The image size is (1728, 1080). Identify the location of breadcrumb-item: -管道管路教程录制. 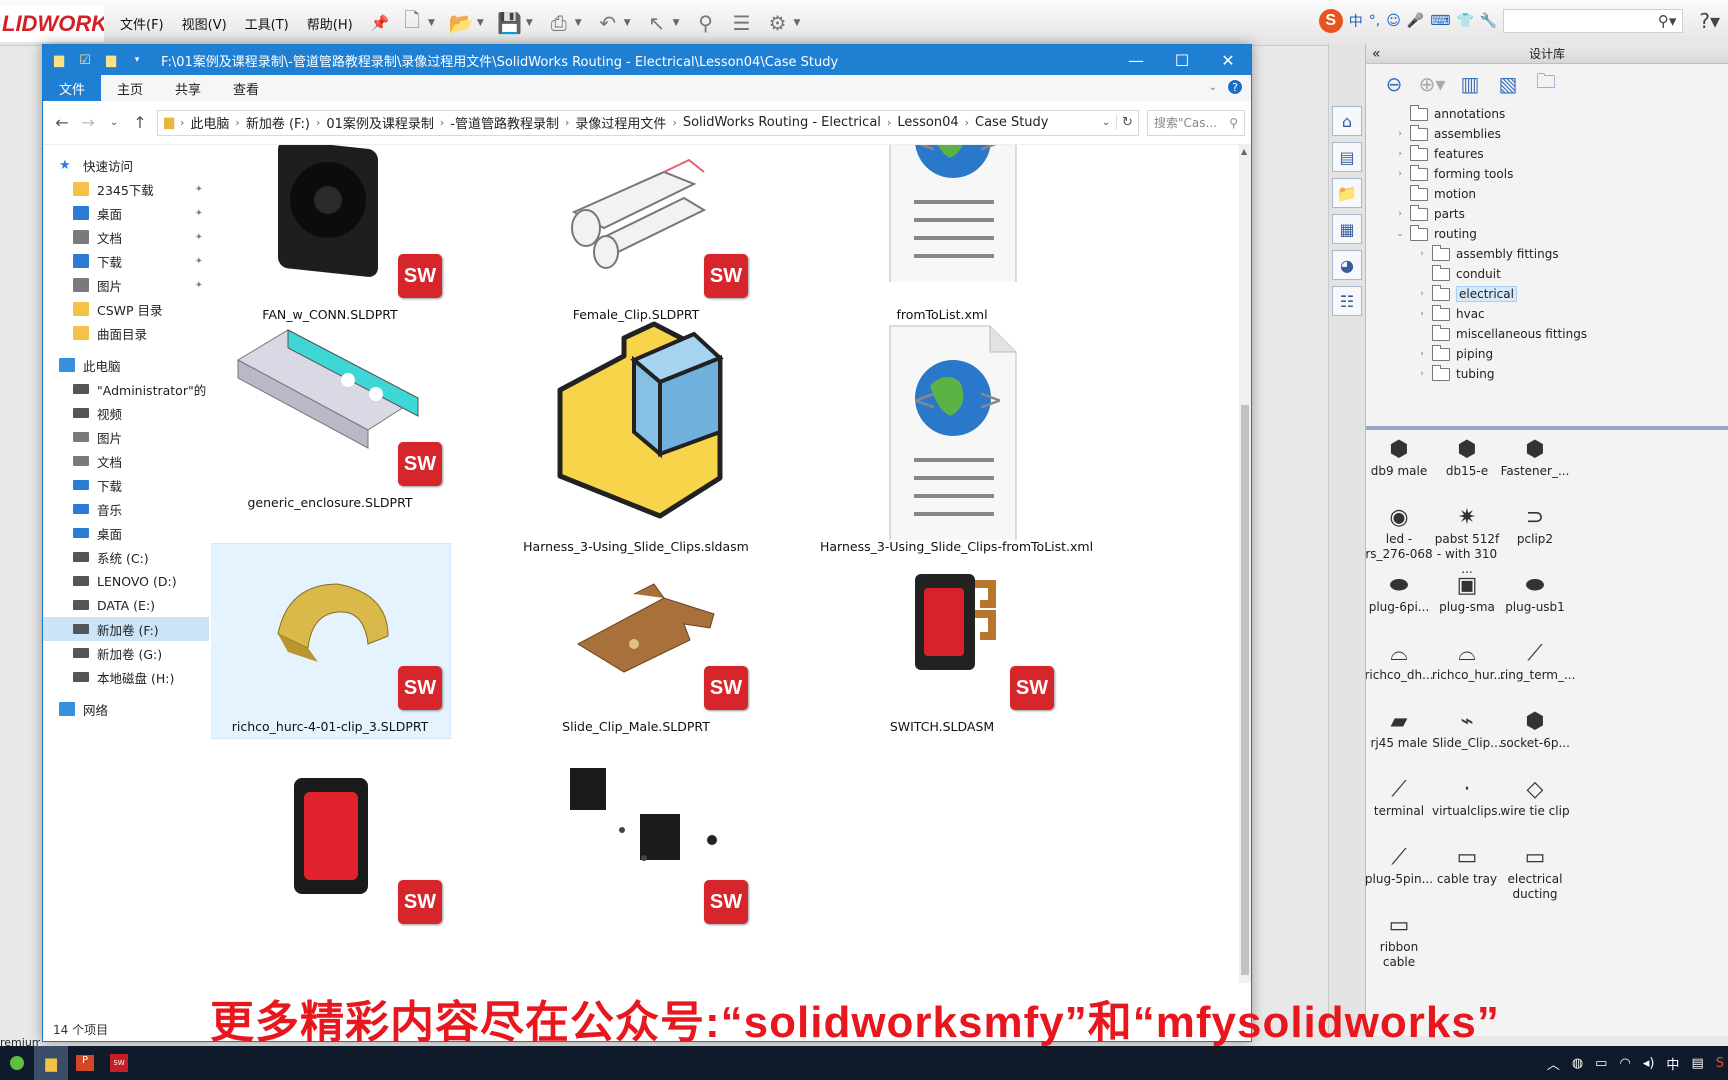
(504, 122).